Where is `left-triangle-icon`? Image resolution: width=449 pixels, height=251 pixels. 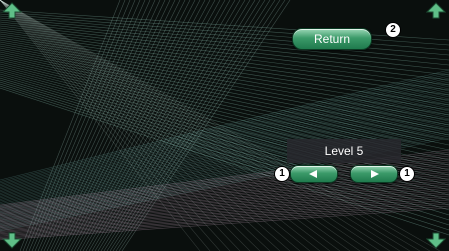 left-triangle-icon is located at coordinates (313, 174).